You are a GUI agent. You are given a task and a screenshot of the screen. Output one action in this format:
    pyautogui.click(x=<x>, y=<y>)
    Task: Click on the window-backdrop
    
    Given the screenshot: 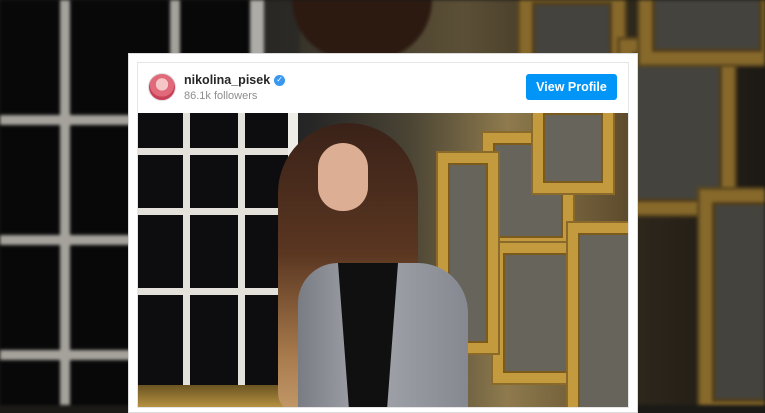 What is the action you would take?
    pyautogui.click(x=218, y=260)
    